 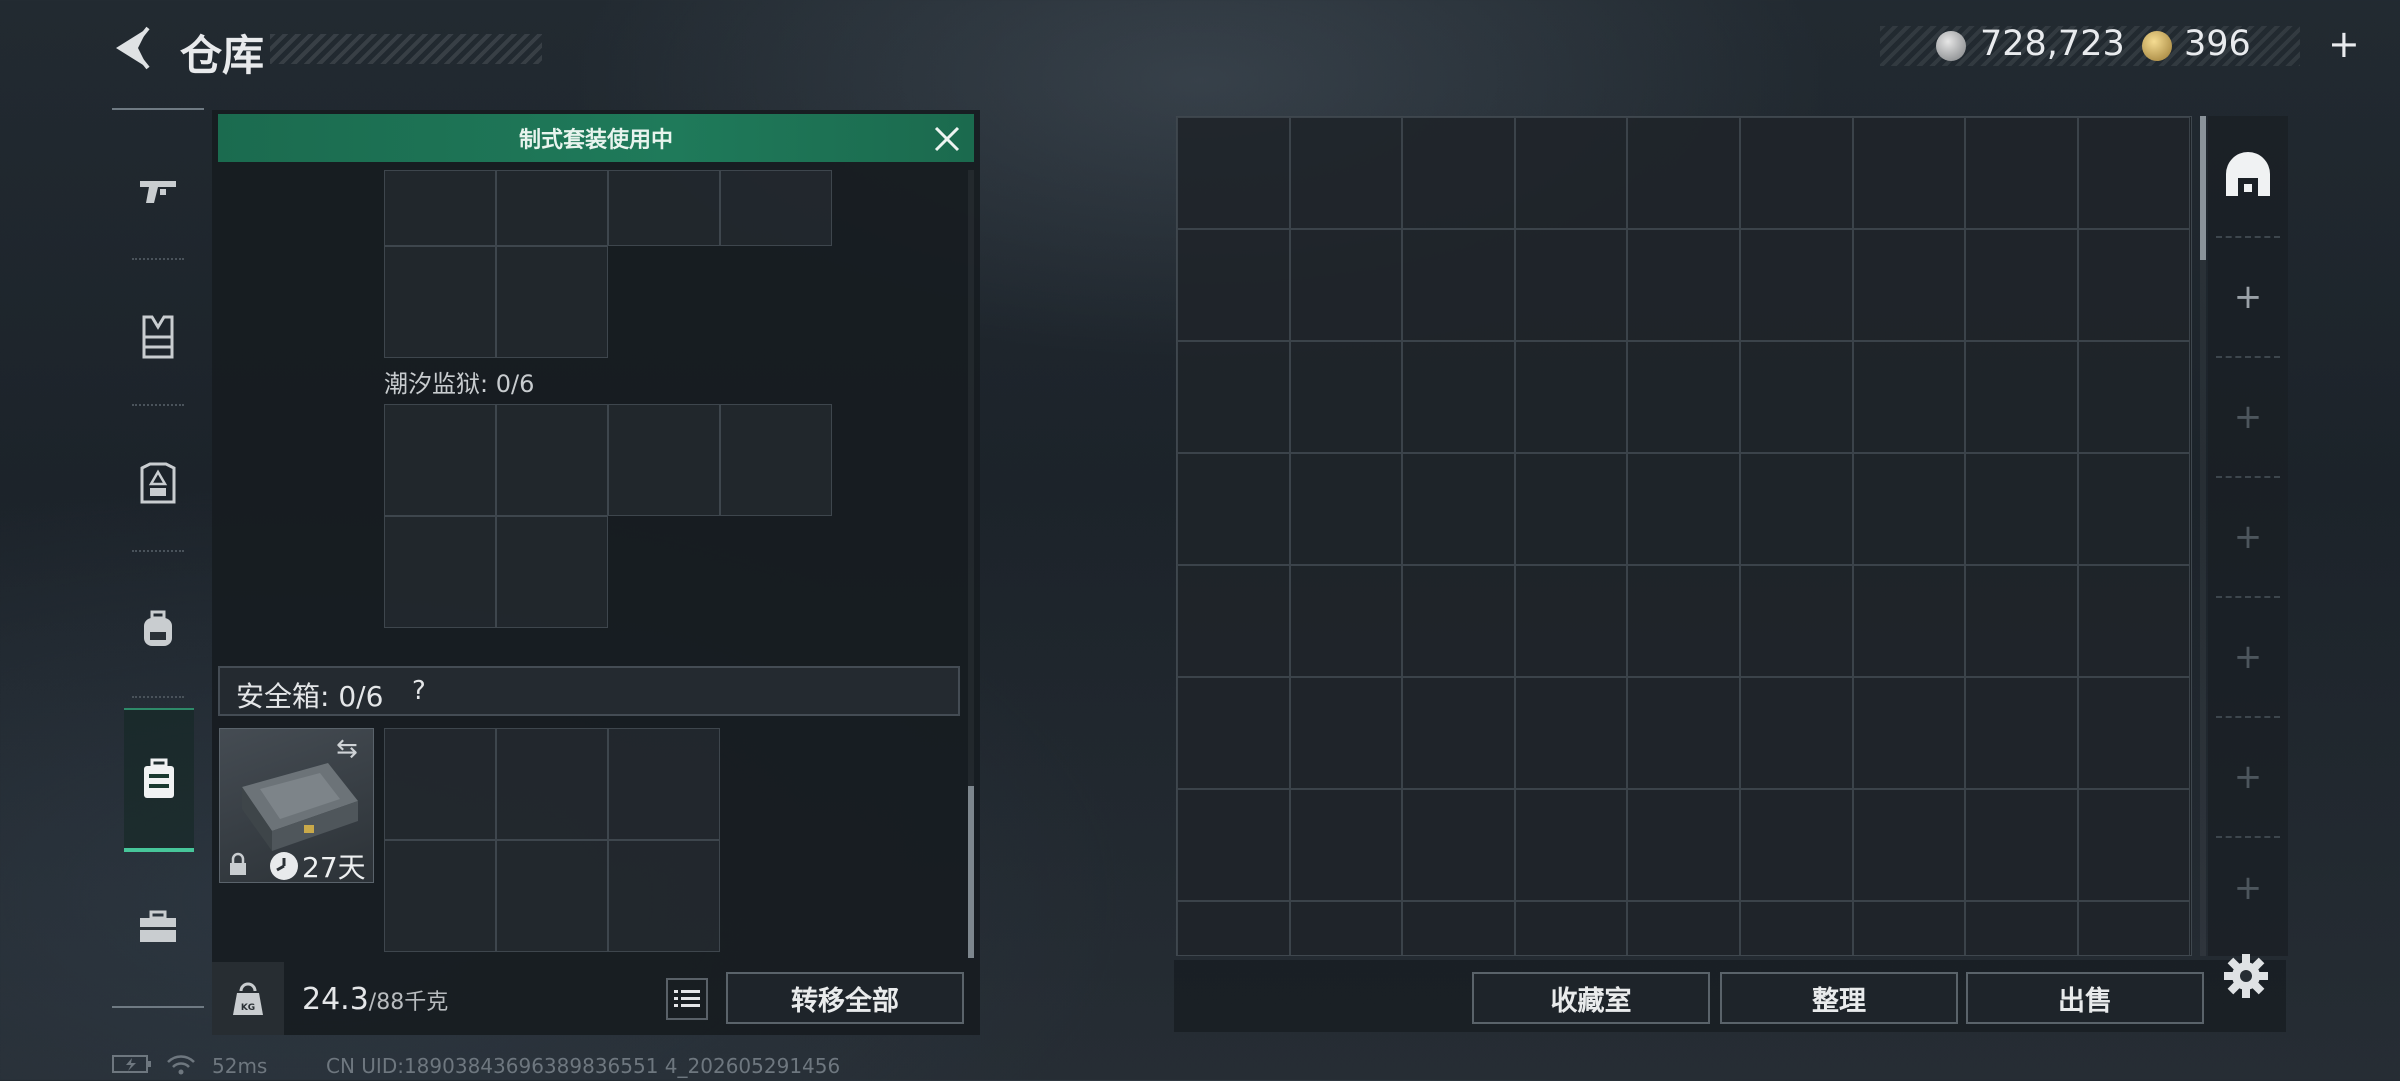 I want to click on sort-button: 整理, so click(x=1839, y=998).